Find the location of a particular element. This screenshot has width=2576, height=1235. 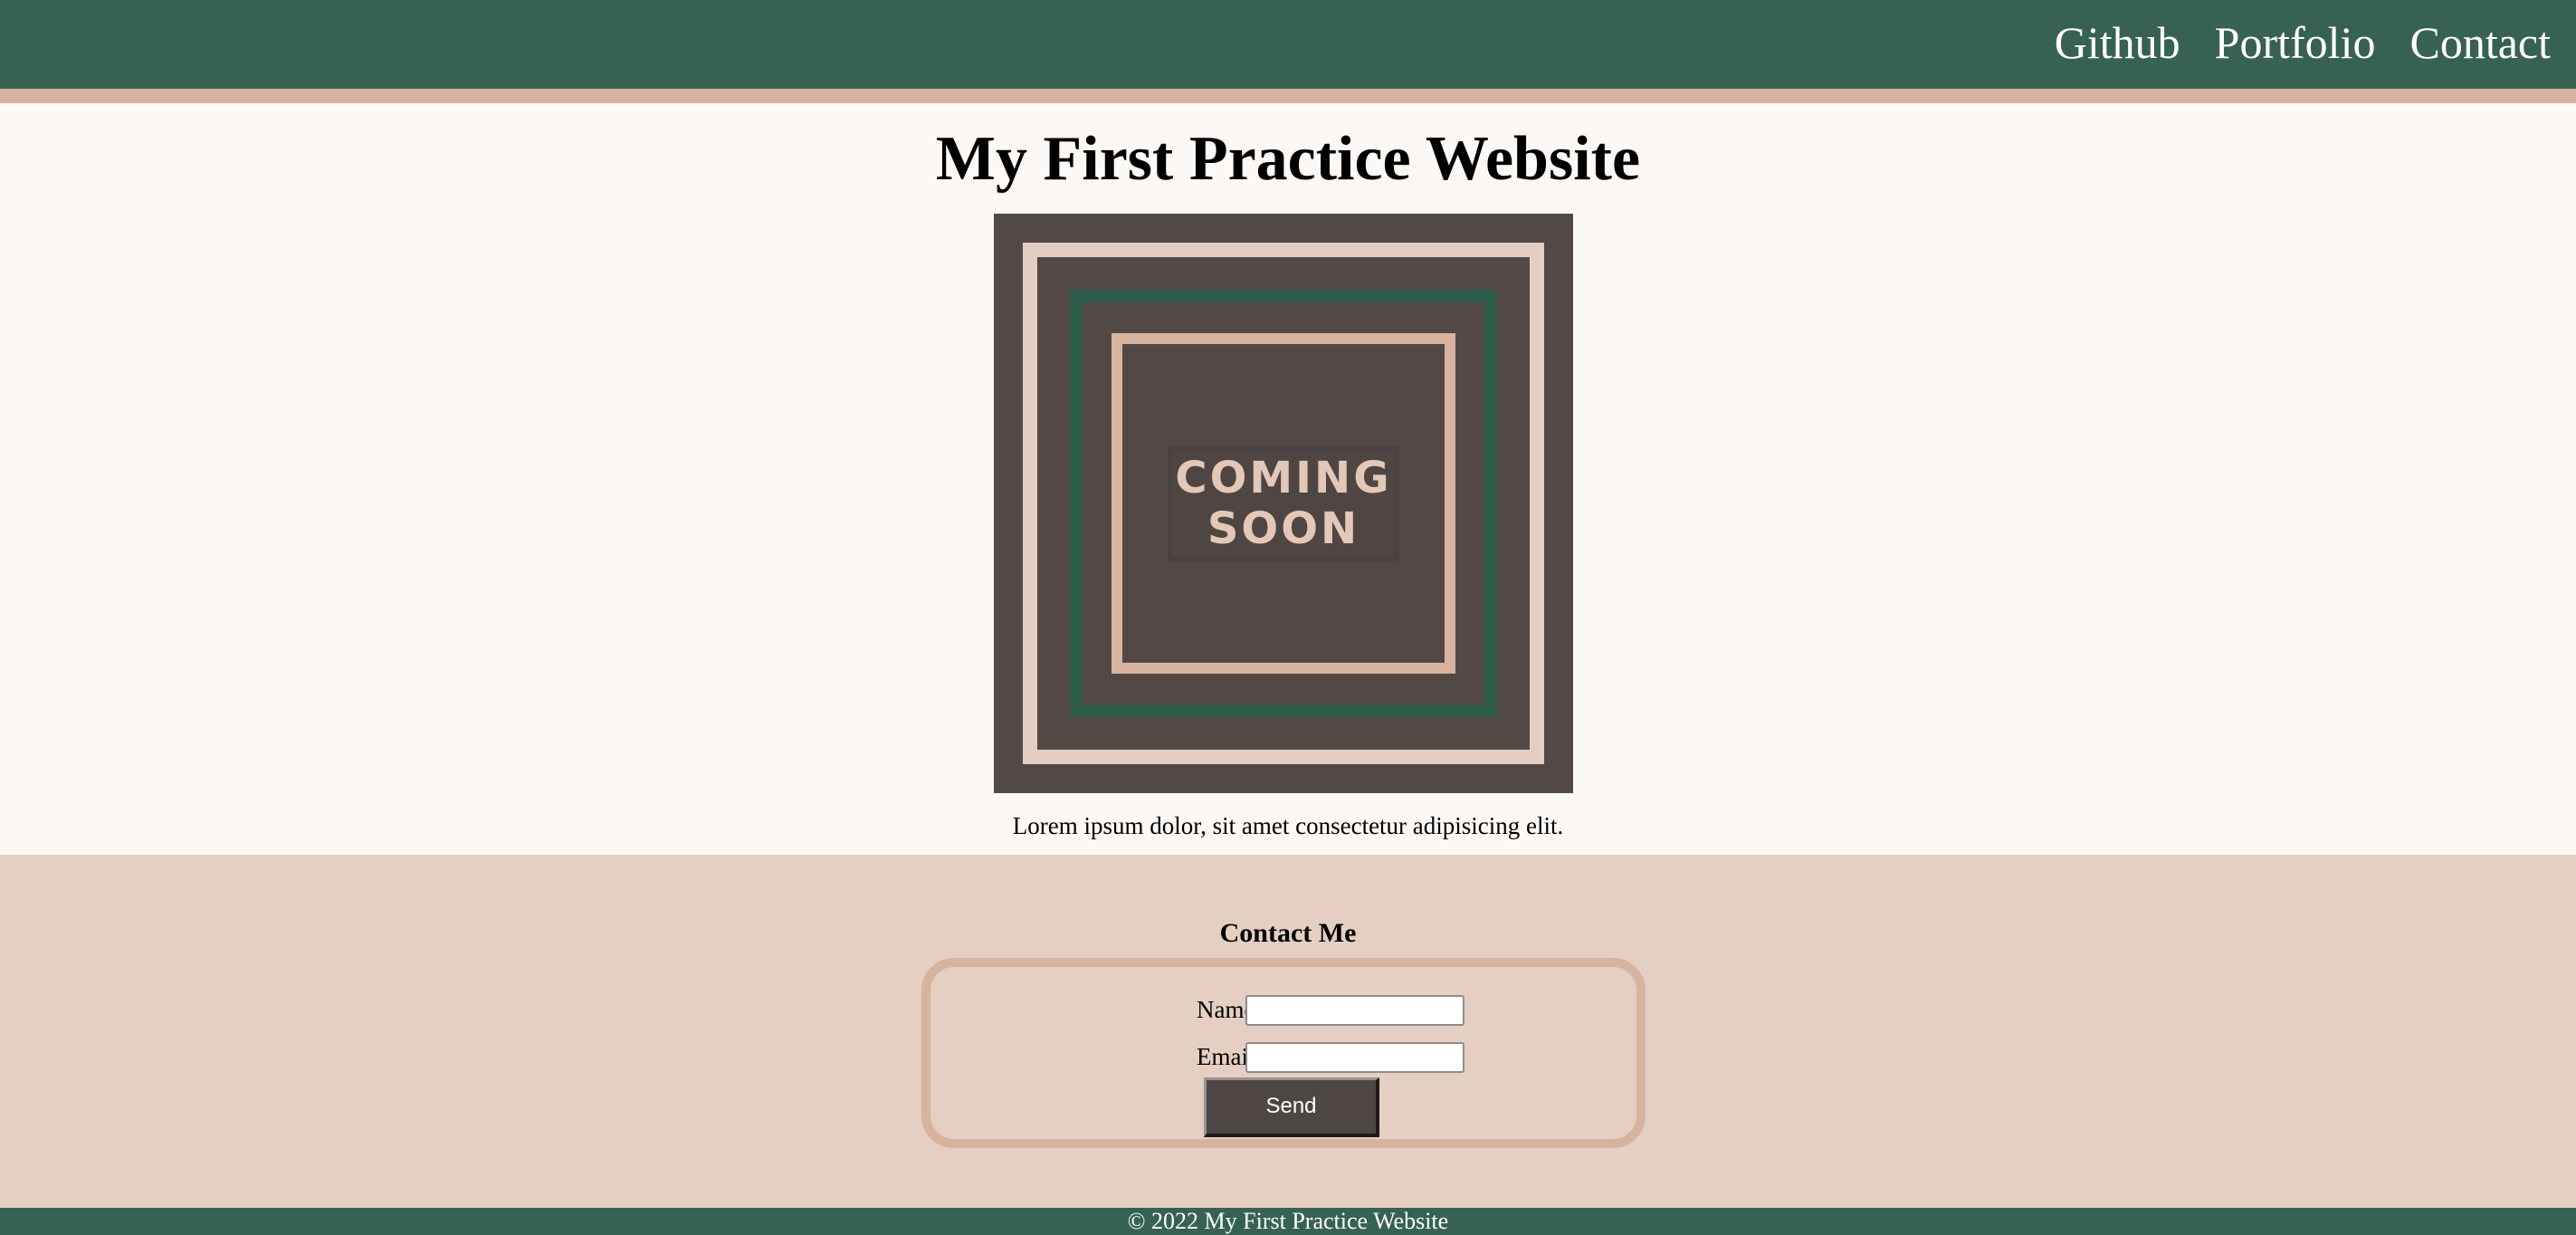

header-accent-stripe is located at coordinates (1288, 96).